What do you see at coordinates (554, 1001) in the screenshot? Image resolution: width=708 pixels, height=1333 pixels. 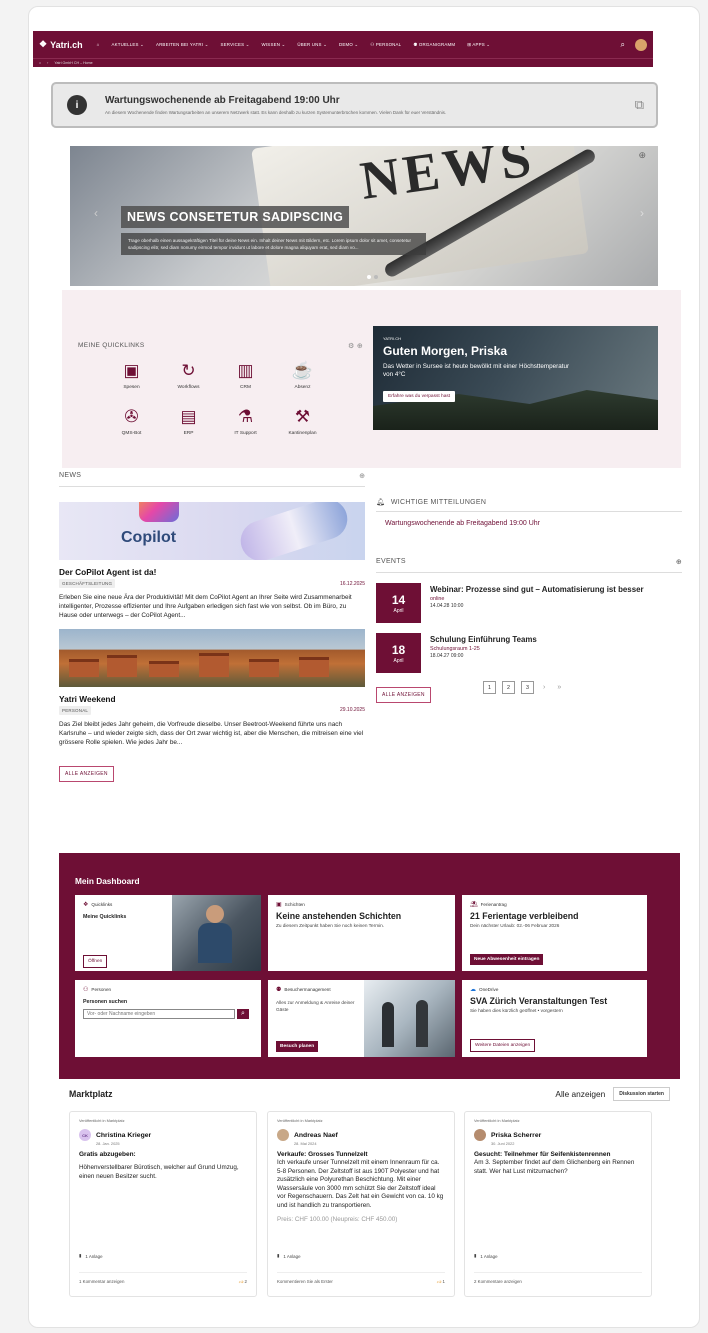 I see `onedrive-title: SVA Zürich Veranstaltungen Test` at bounding box center [554, 1001].